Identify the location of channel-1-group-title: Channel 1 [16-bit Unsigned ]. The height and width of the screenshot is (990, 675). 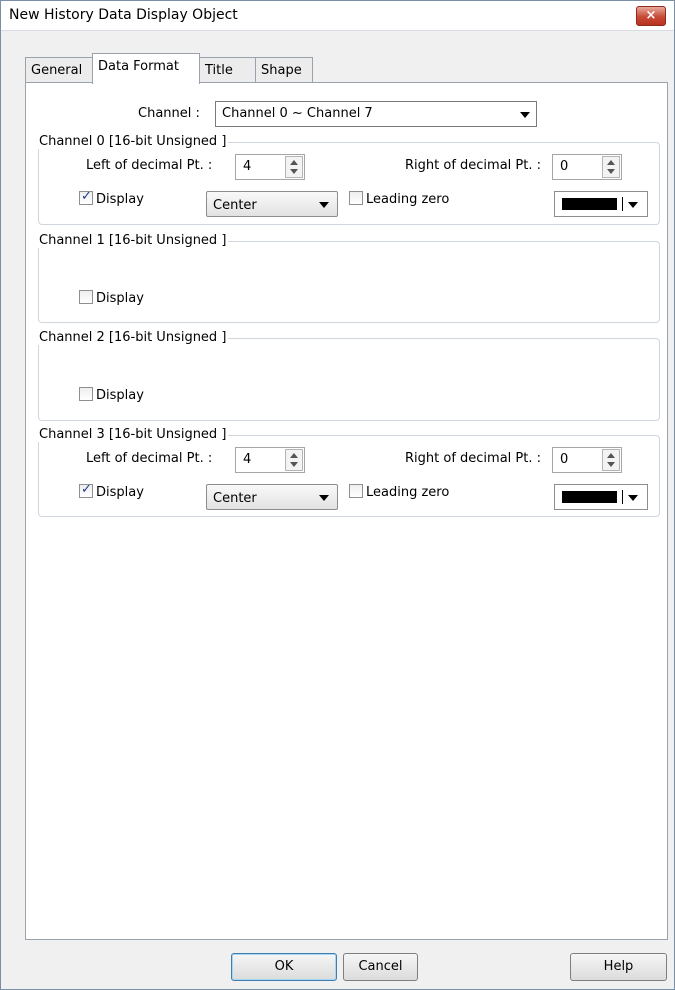
(133, 240).